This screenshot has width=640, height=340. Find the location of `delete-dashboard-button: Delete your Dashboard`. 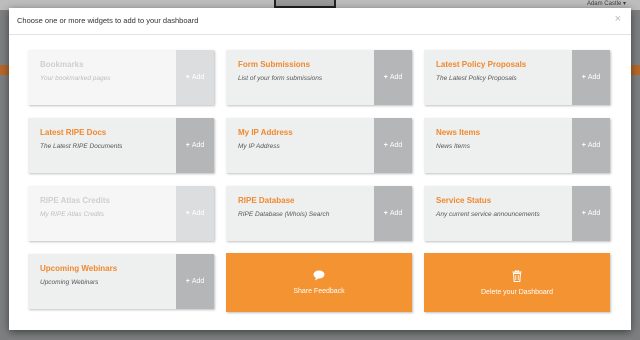

delete-dashboard-button: Delete your Dashboard is located at coordinates (517, 282).